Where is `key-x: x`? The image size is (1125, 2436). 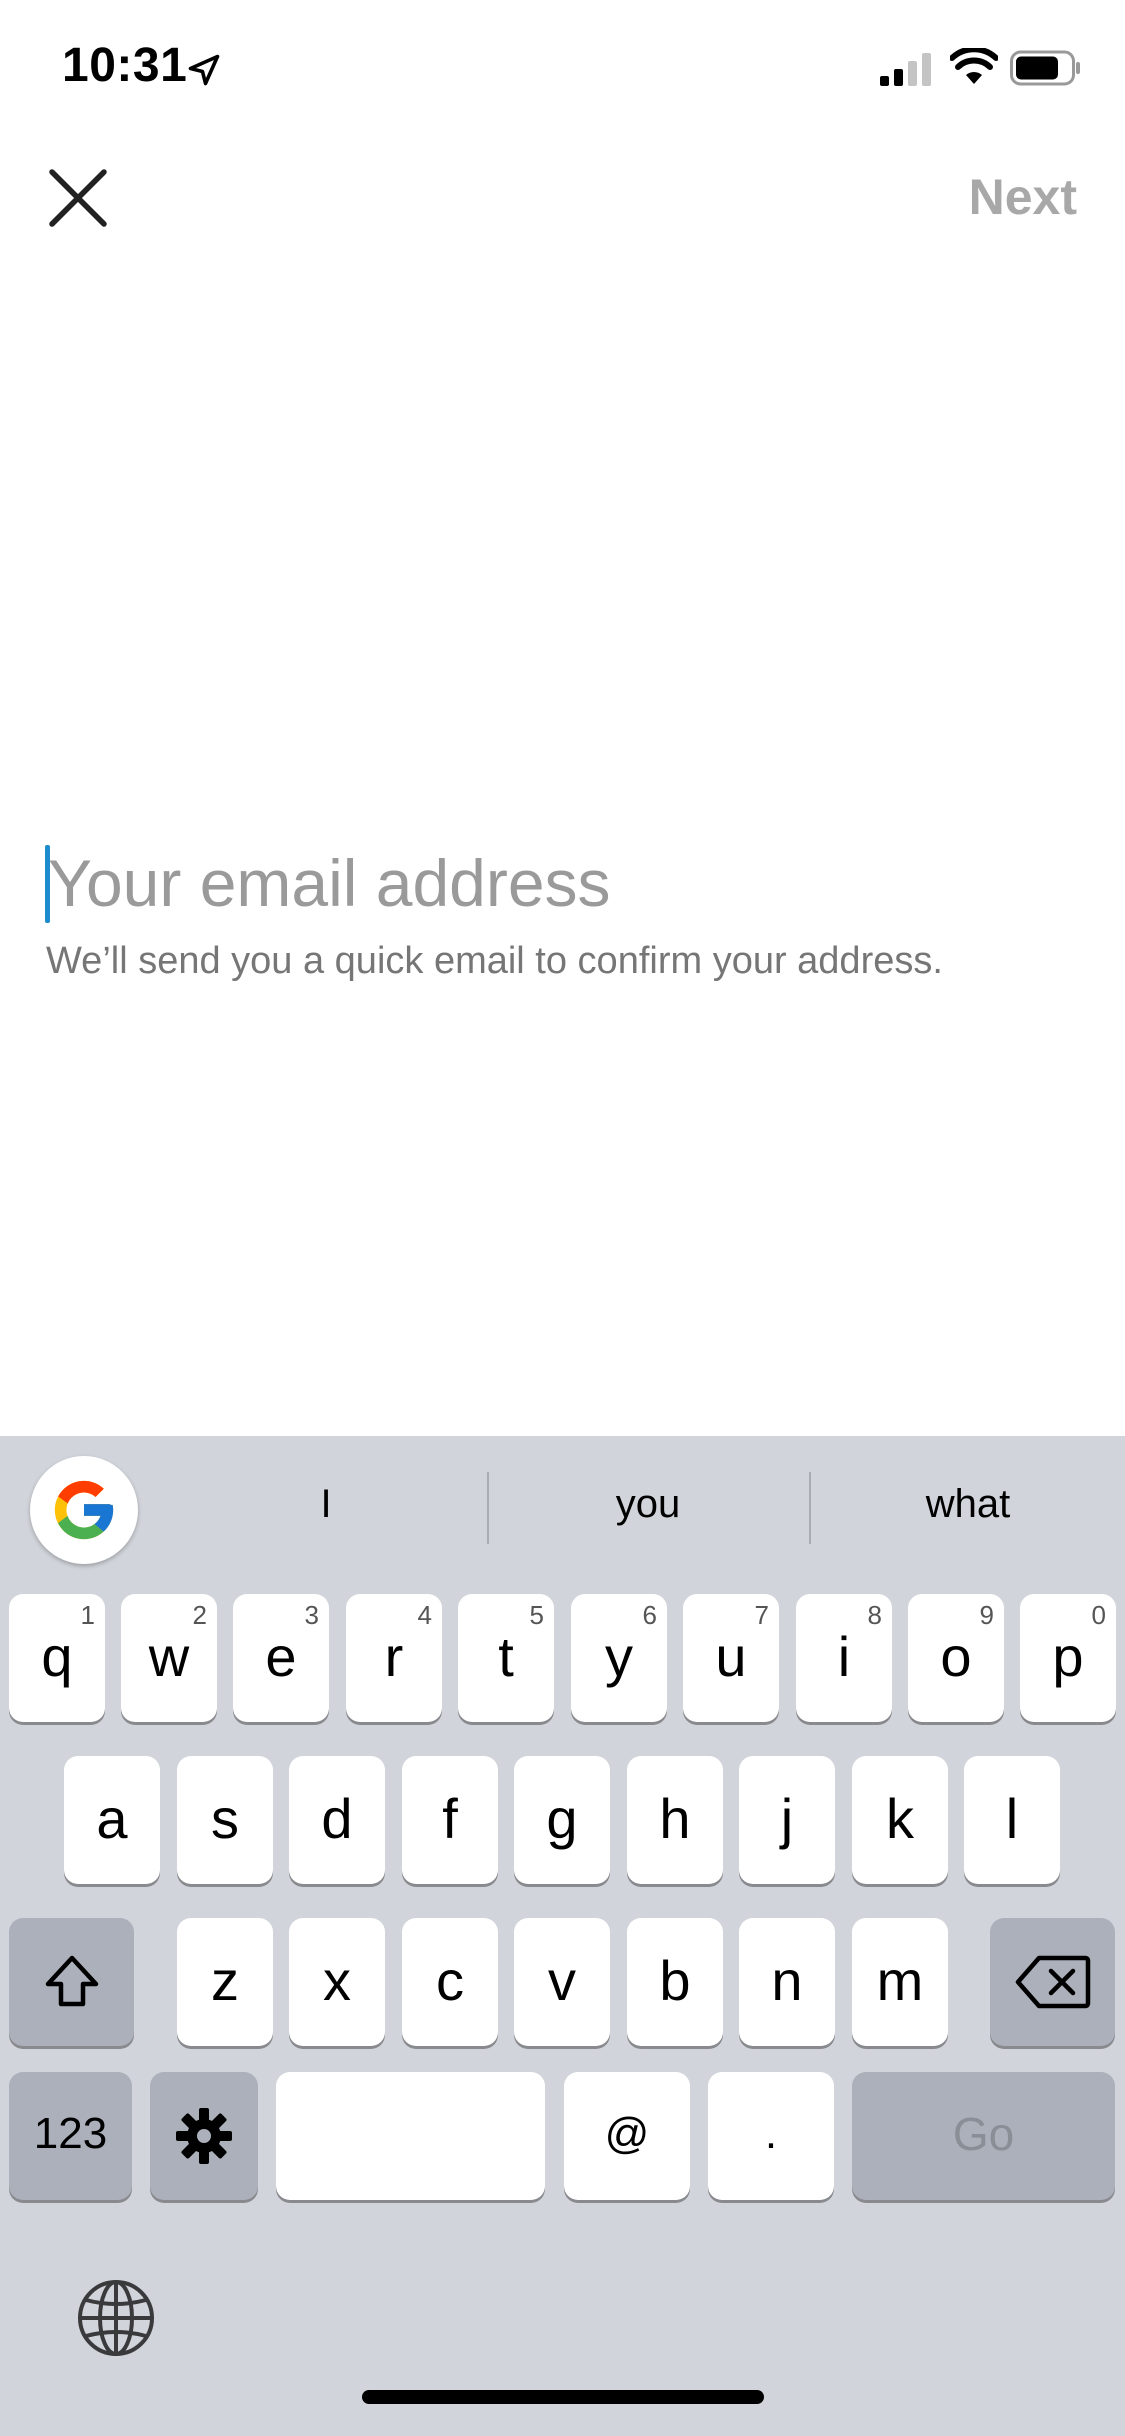
key-x: x is located at coordinates (337, 1982).